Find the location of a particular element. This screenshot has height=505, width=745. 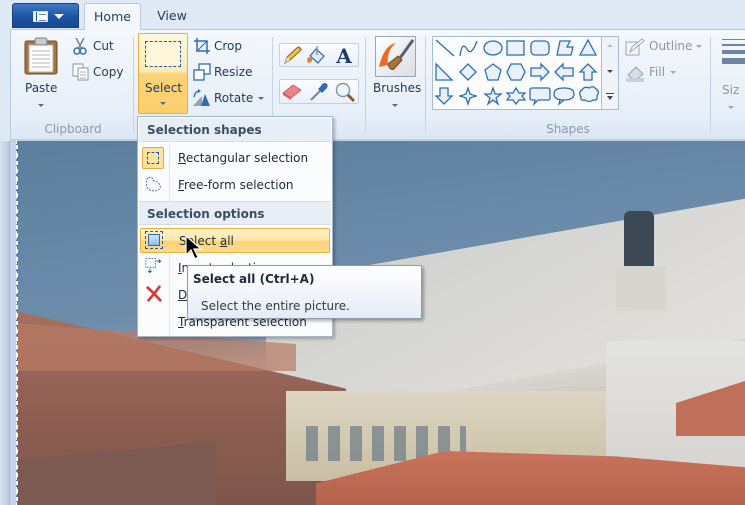

shape-six-point-star-icon is located at coordinates (516, 96).